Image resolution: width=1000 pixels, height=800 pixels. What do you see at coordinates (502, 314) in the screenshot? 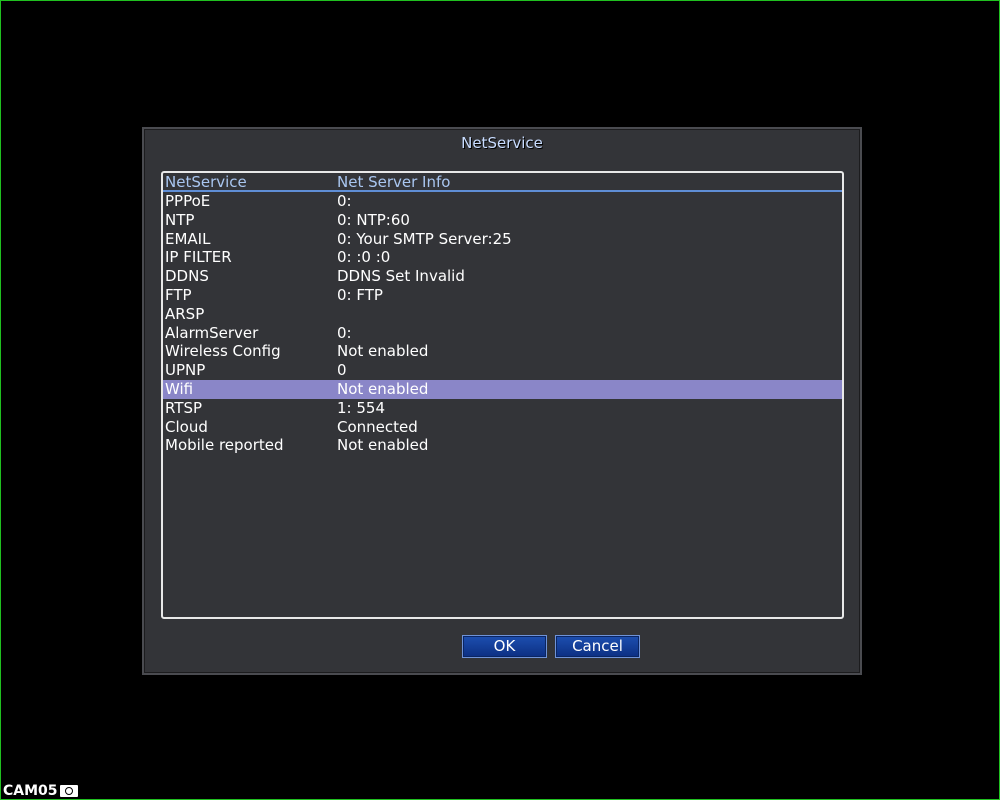
I see `list-item: ARSP` at bounding box center [502, 314].